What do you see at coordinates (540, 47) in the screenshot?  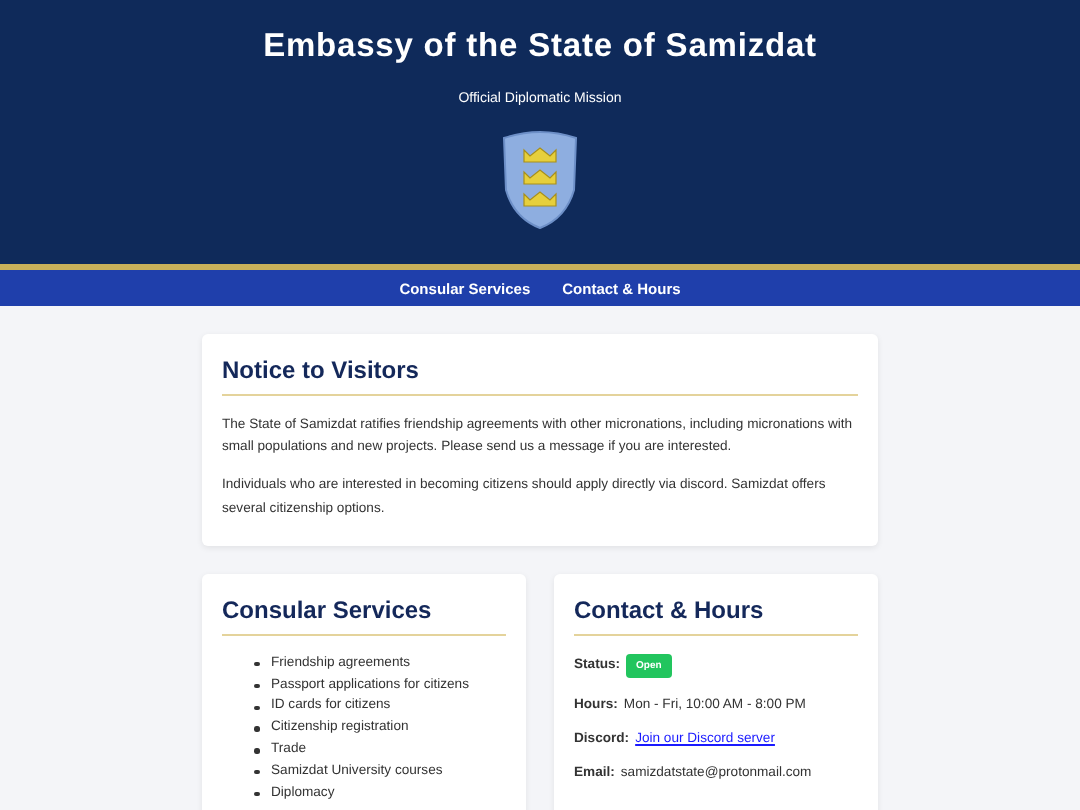 I see `site-title: Embassy of the State of Samizdat` at bounding box center [540, 47].